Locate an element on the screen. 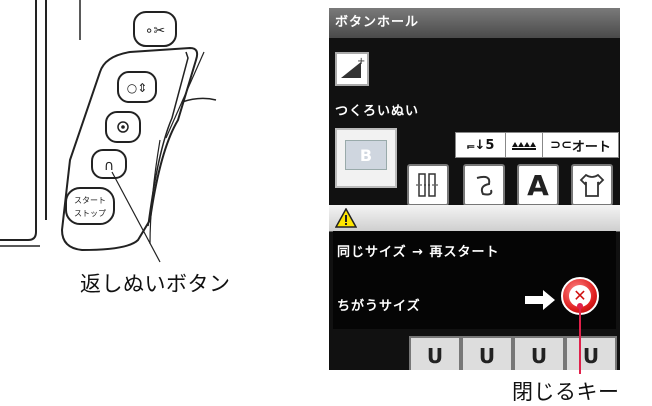 The image size is (652, 406). needle-up-down-icon: ○⇕ is located at coordinates (137, 88).